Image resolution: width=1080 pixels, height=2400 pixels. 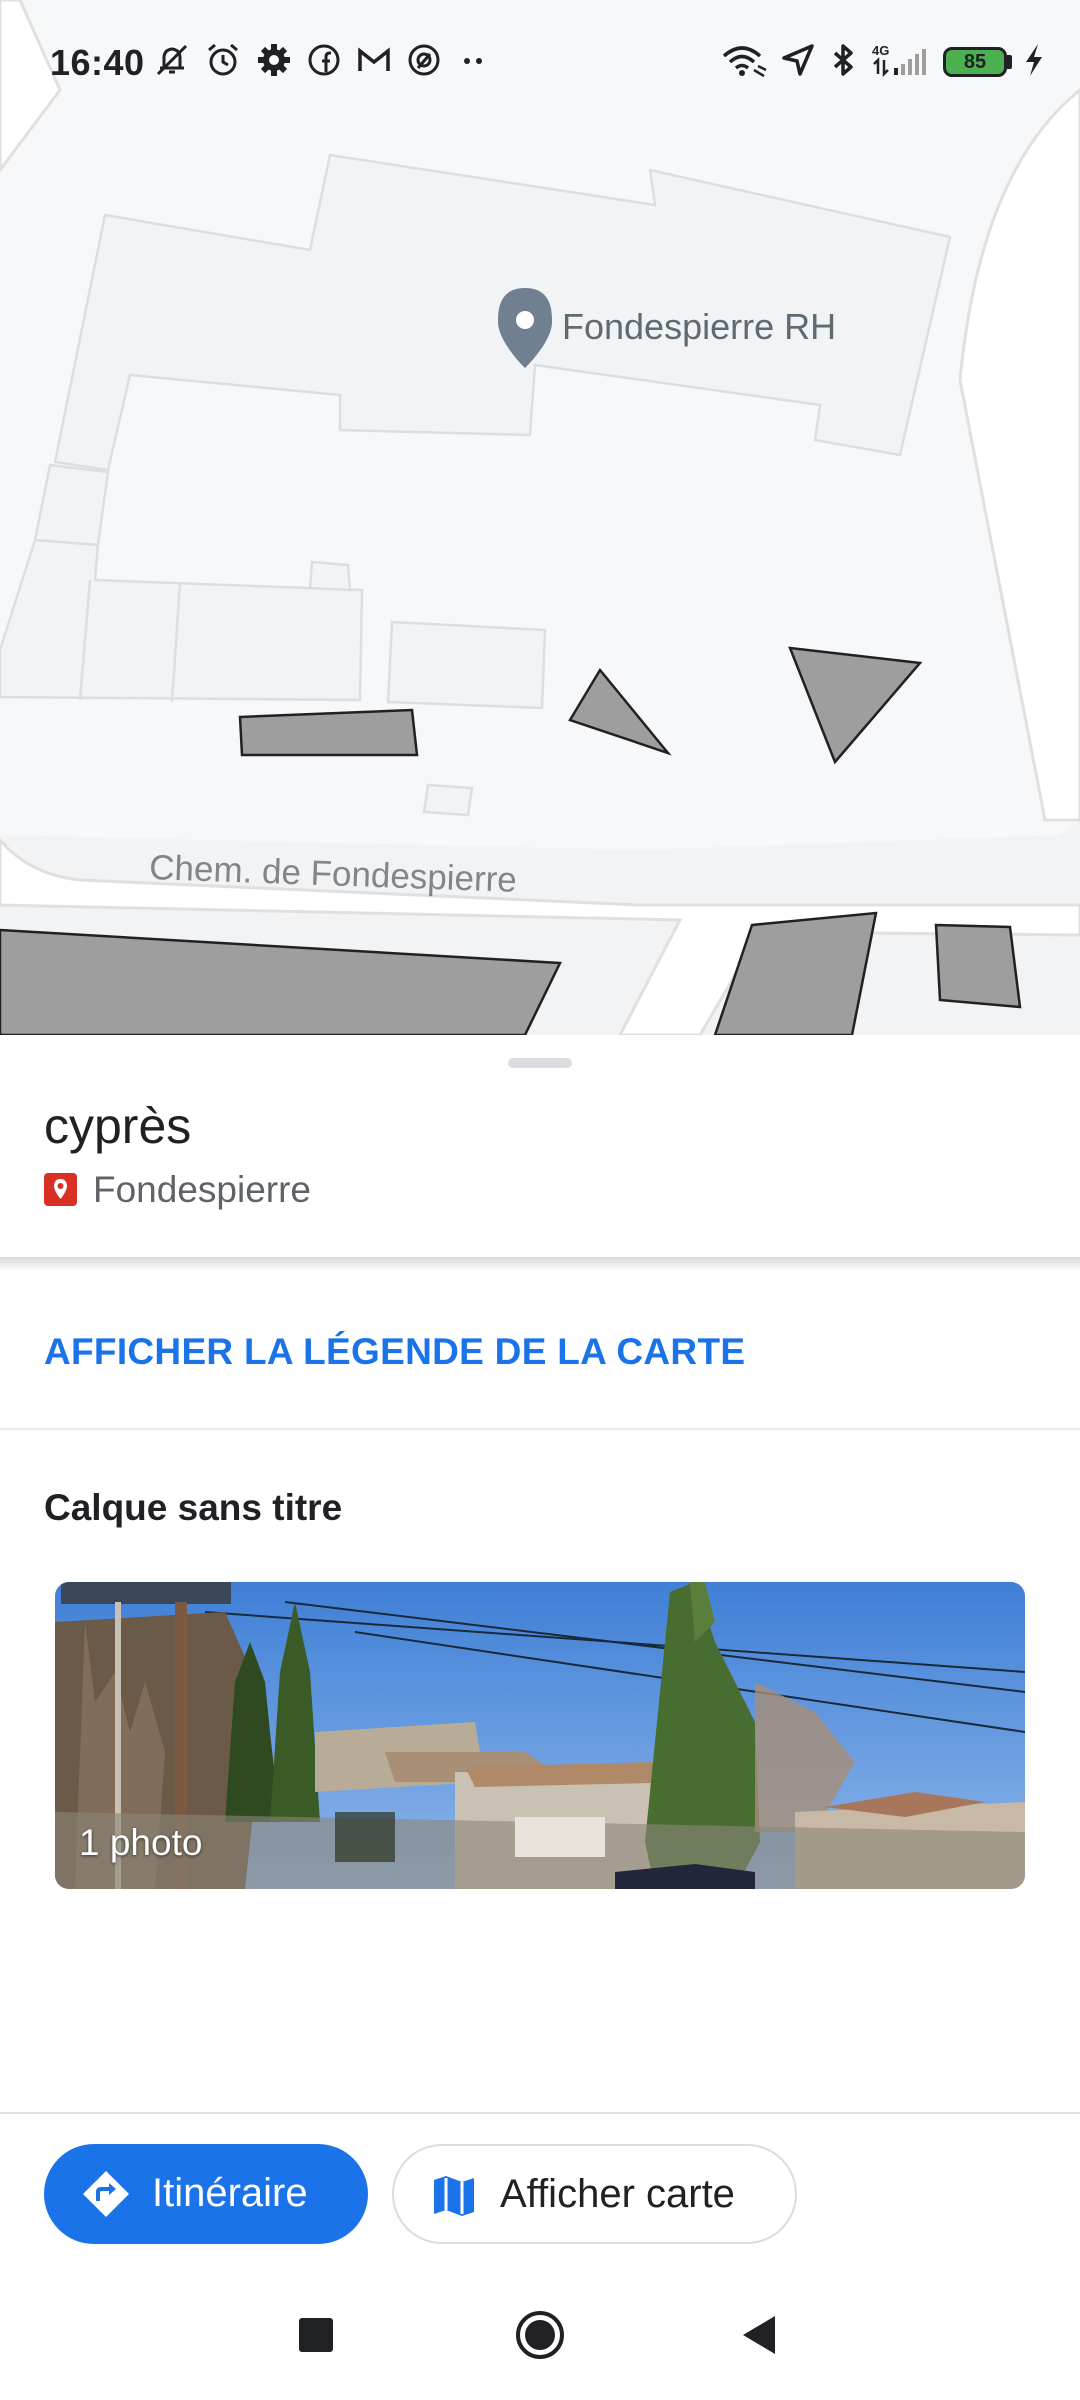 What do you see at coordinates (540, 1063) in the screenshot?
I see `drag-handle` at bounding box center [540, 1063].